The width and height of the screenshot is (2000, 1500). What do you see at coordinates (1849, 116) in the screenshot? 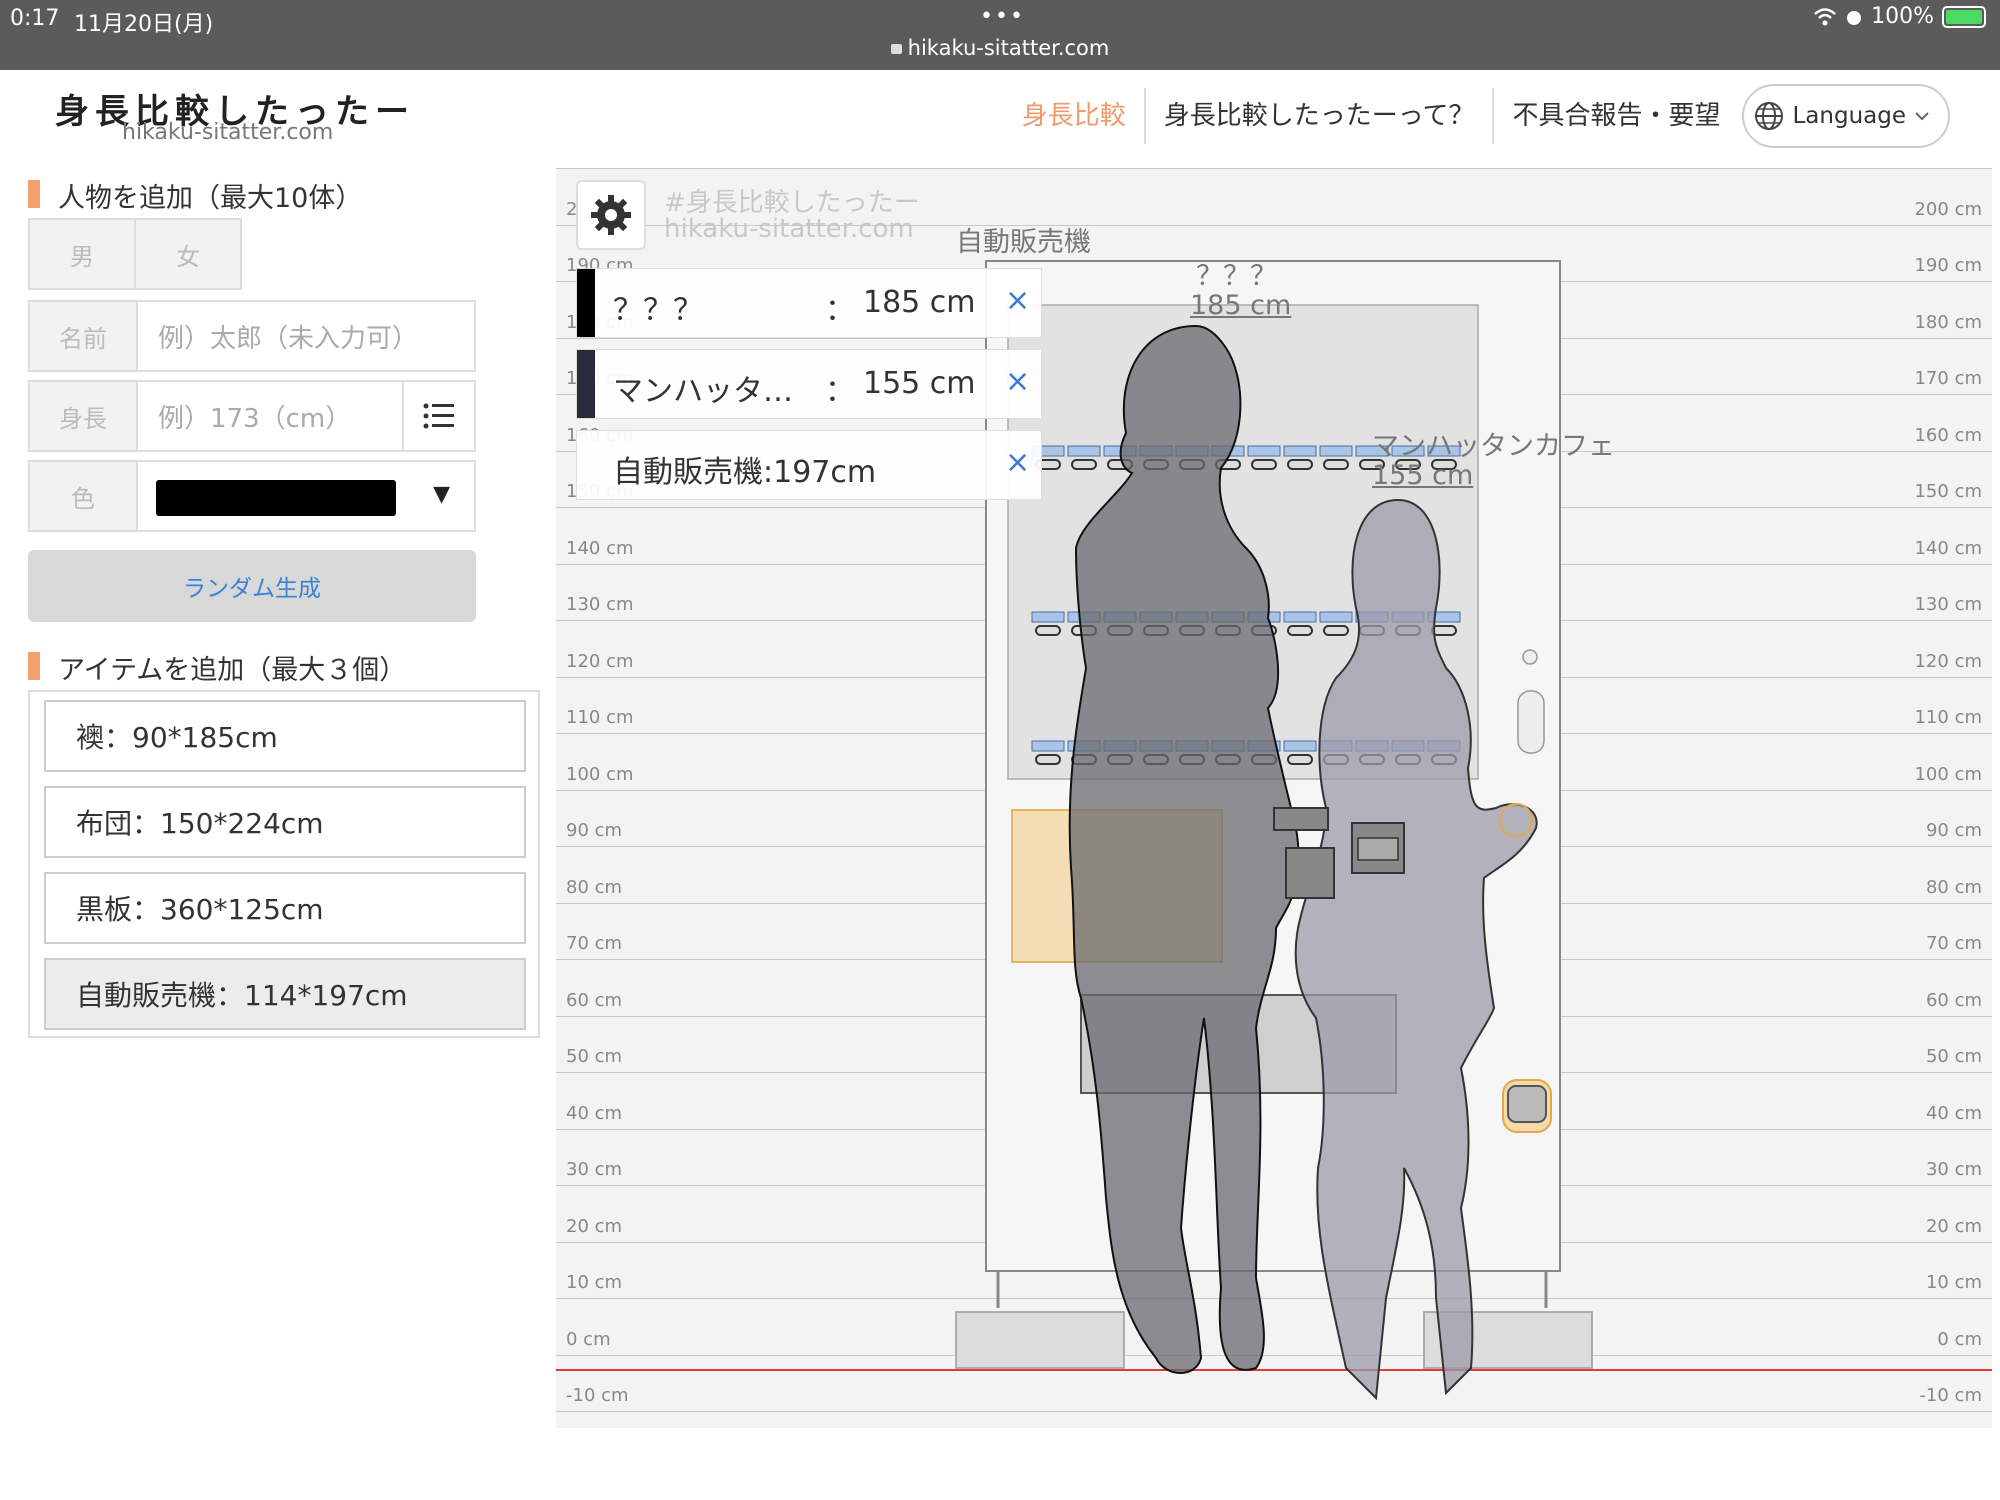
I see `language-label: Language` at bounding box center [1849, 116].